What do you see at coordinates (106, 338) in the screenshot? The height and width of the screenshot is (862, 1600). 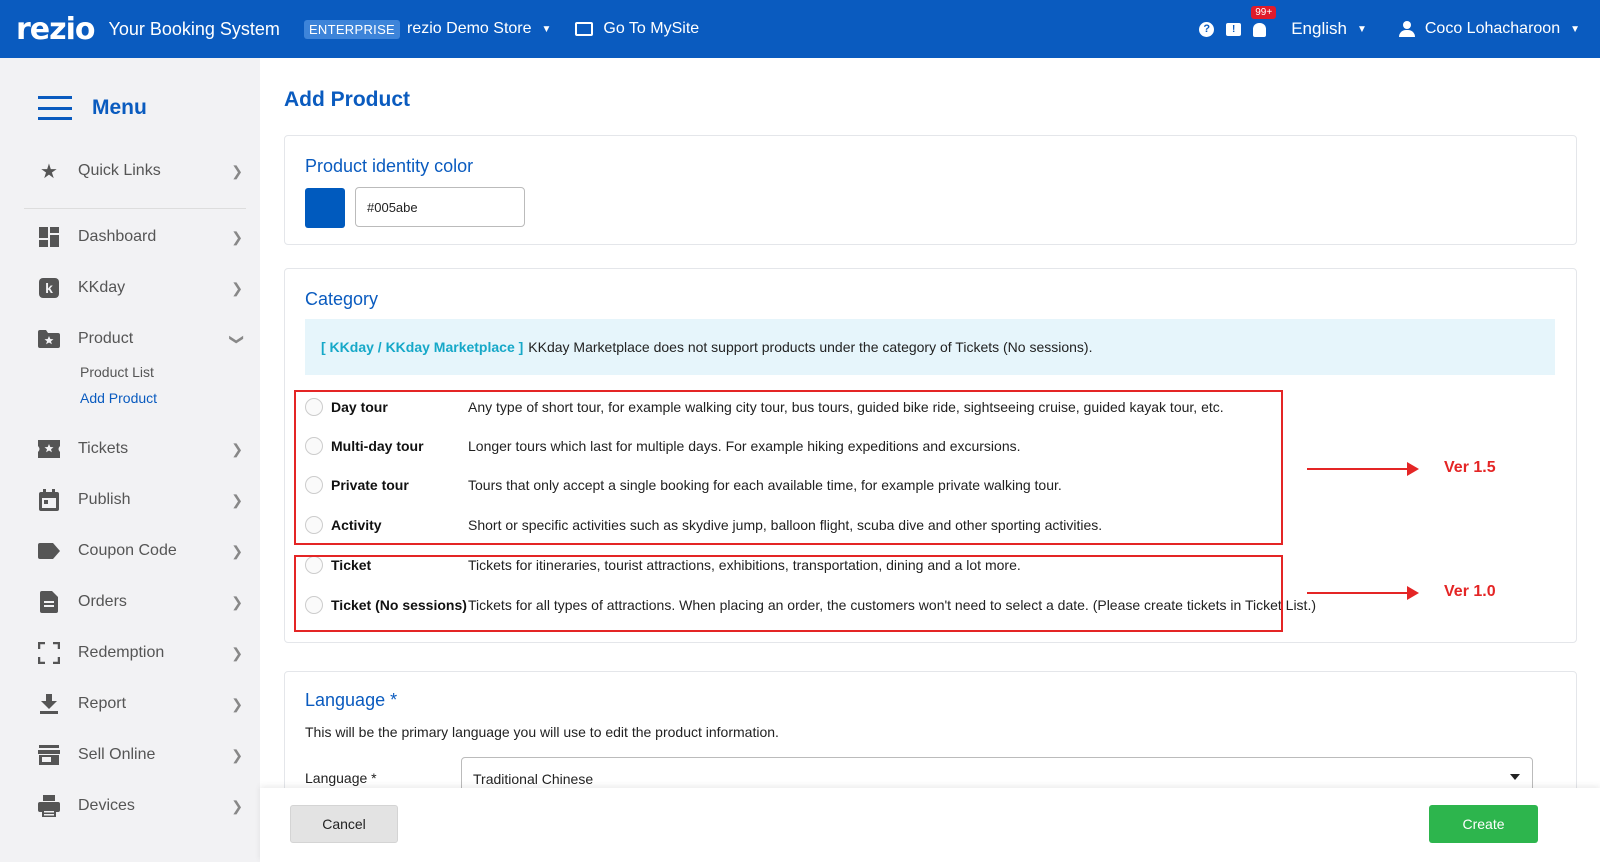 I see `sidebar-item-label: Product` at bounding box center [106, 338].